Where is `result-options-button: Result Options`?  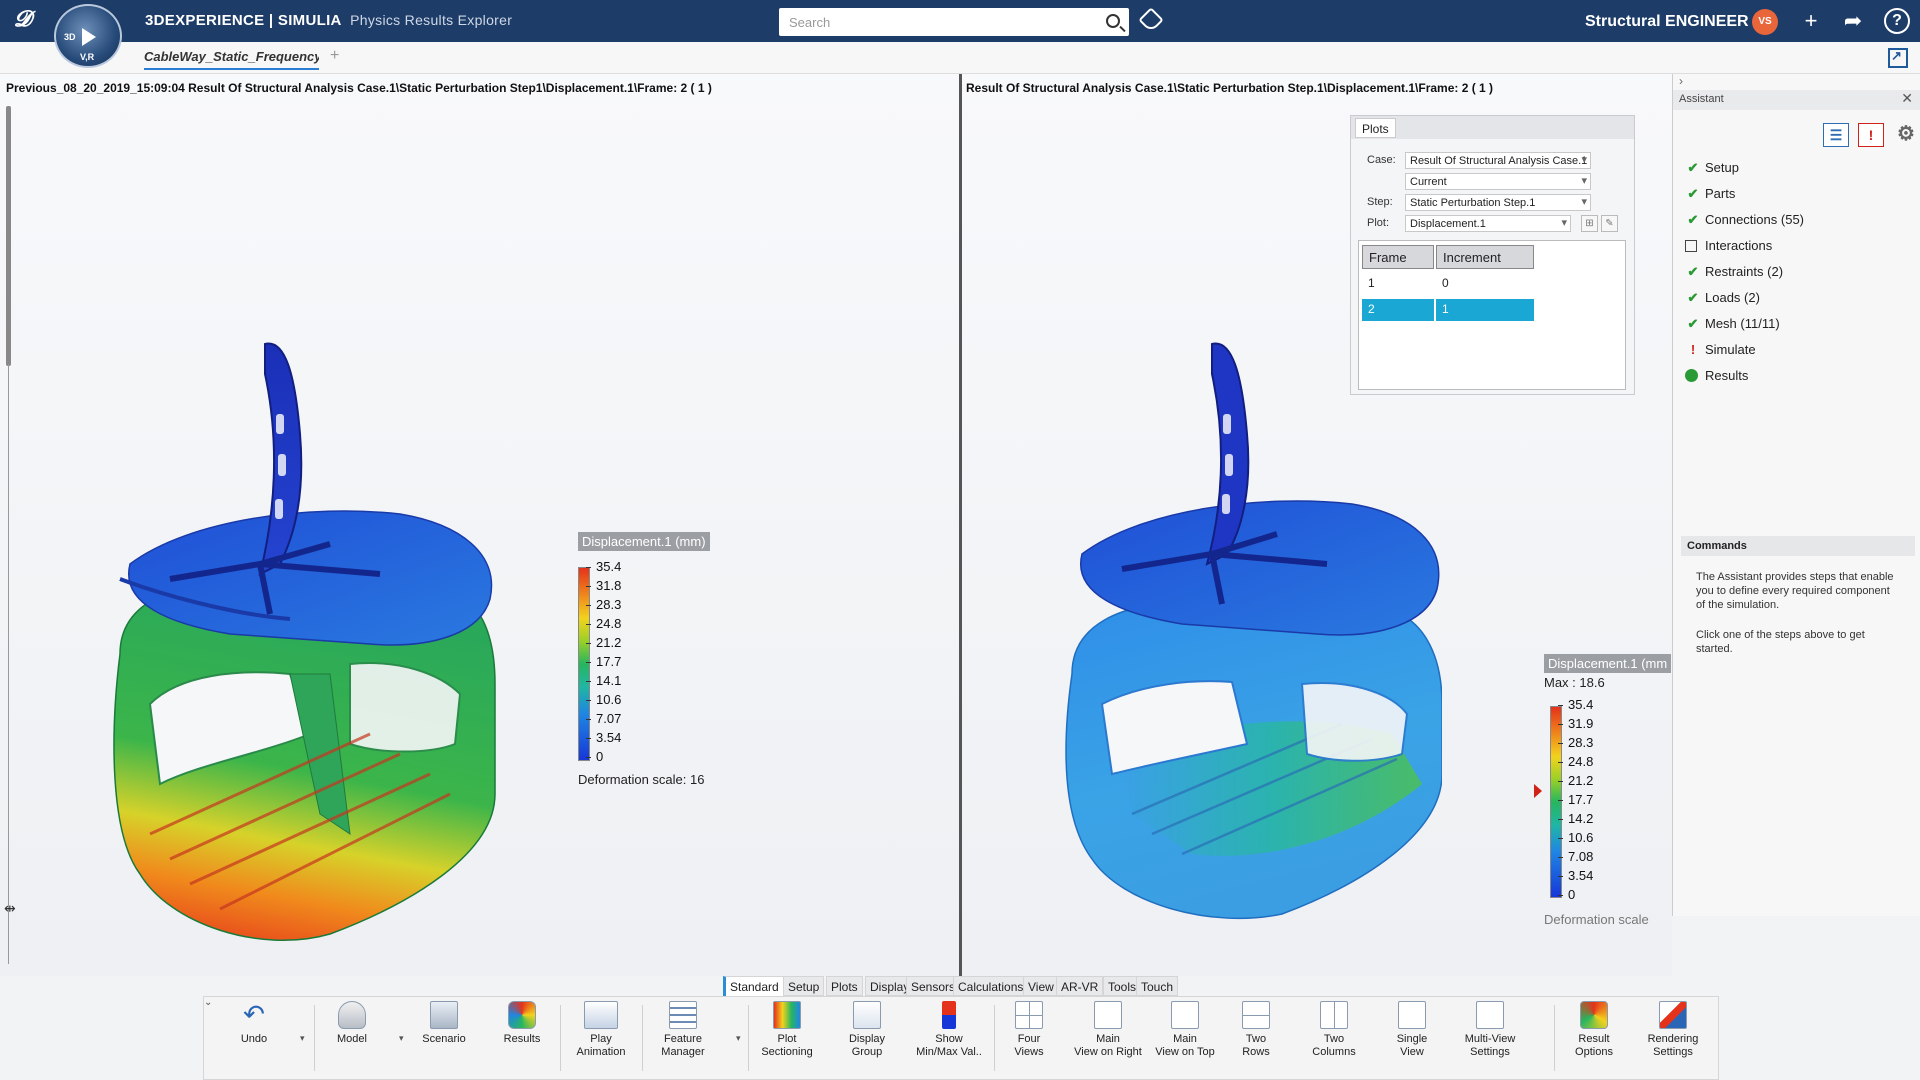
result-options-button: Result Options is located at coordinates (1594, 1030).